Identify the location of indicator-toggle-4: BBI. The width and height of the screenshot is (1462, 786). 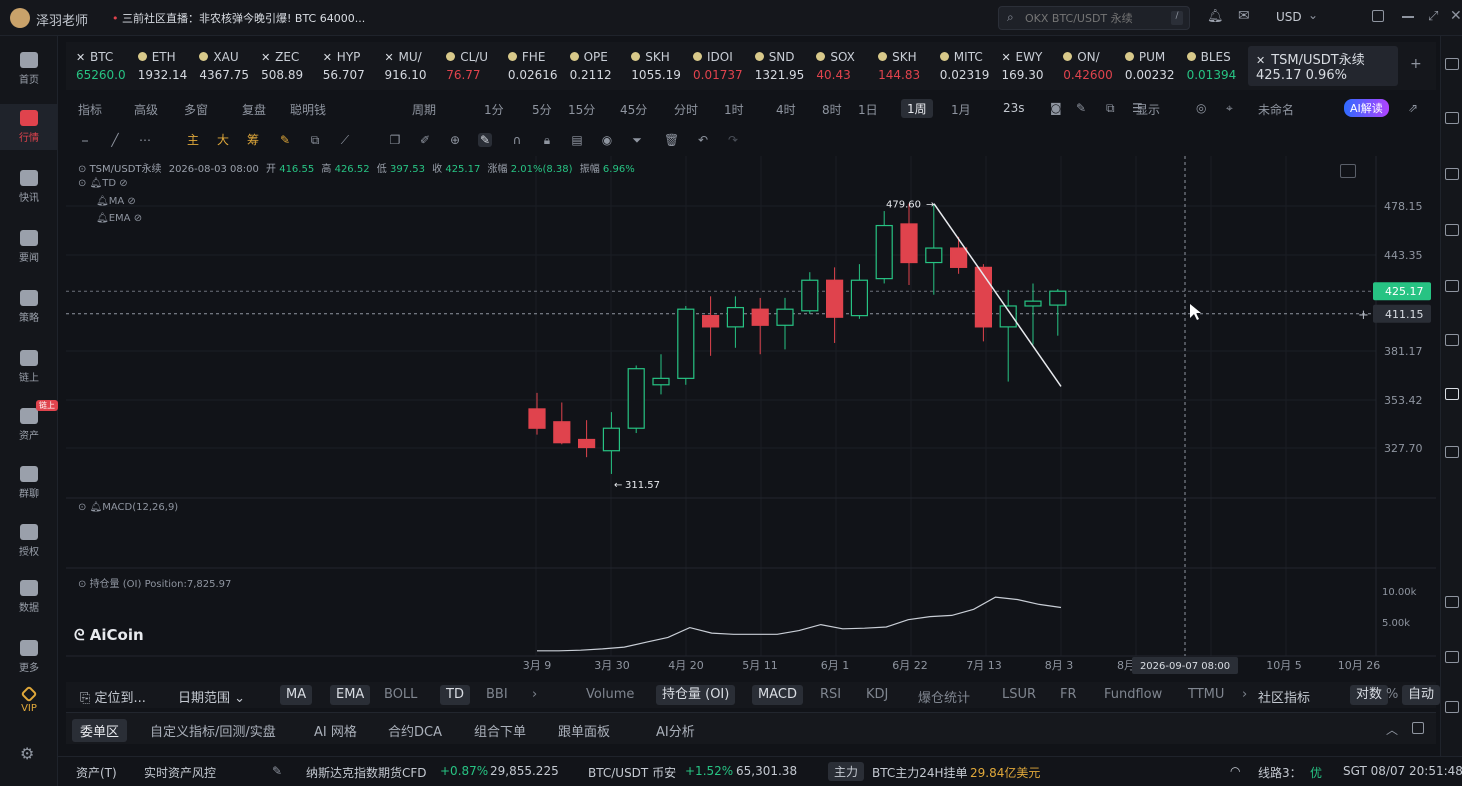
(497, 694).